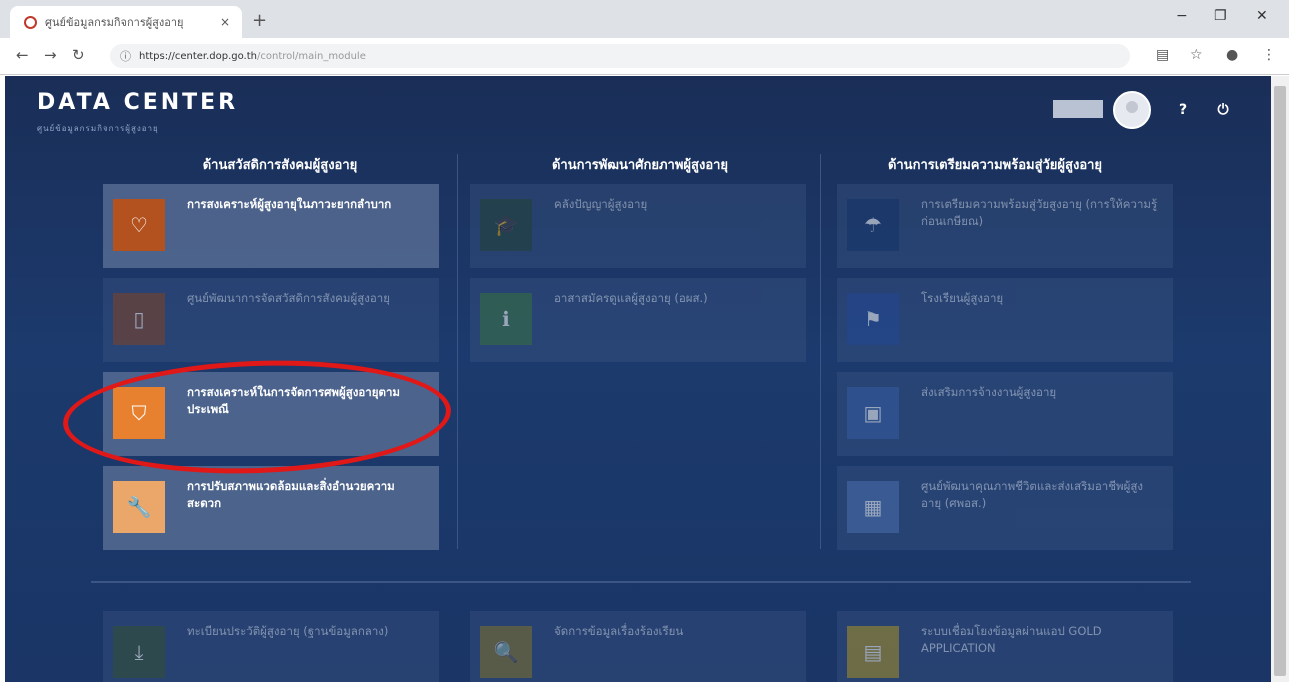 This screenshot has width=1289, height=682. What do you see at coordinates (638, 226) in the screenshot?
I see `card-elderly-wisdom: 🎓 คลังปัญญาผู้สูงอายุ` at bounding box center [638, 226].